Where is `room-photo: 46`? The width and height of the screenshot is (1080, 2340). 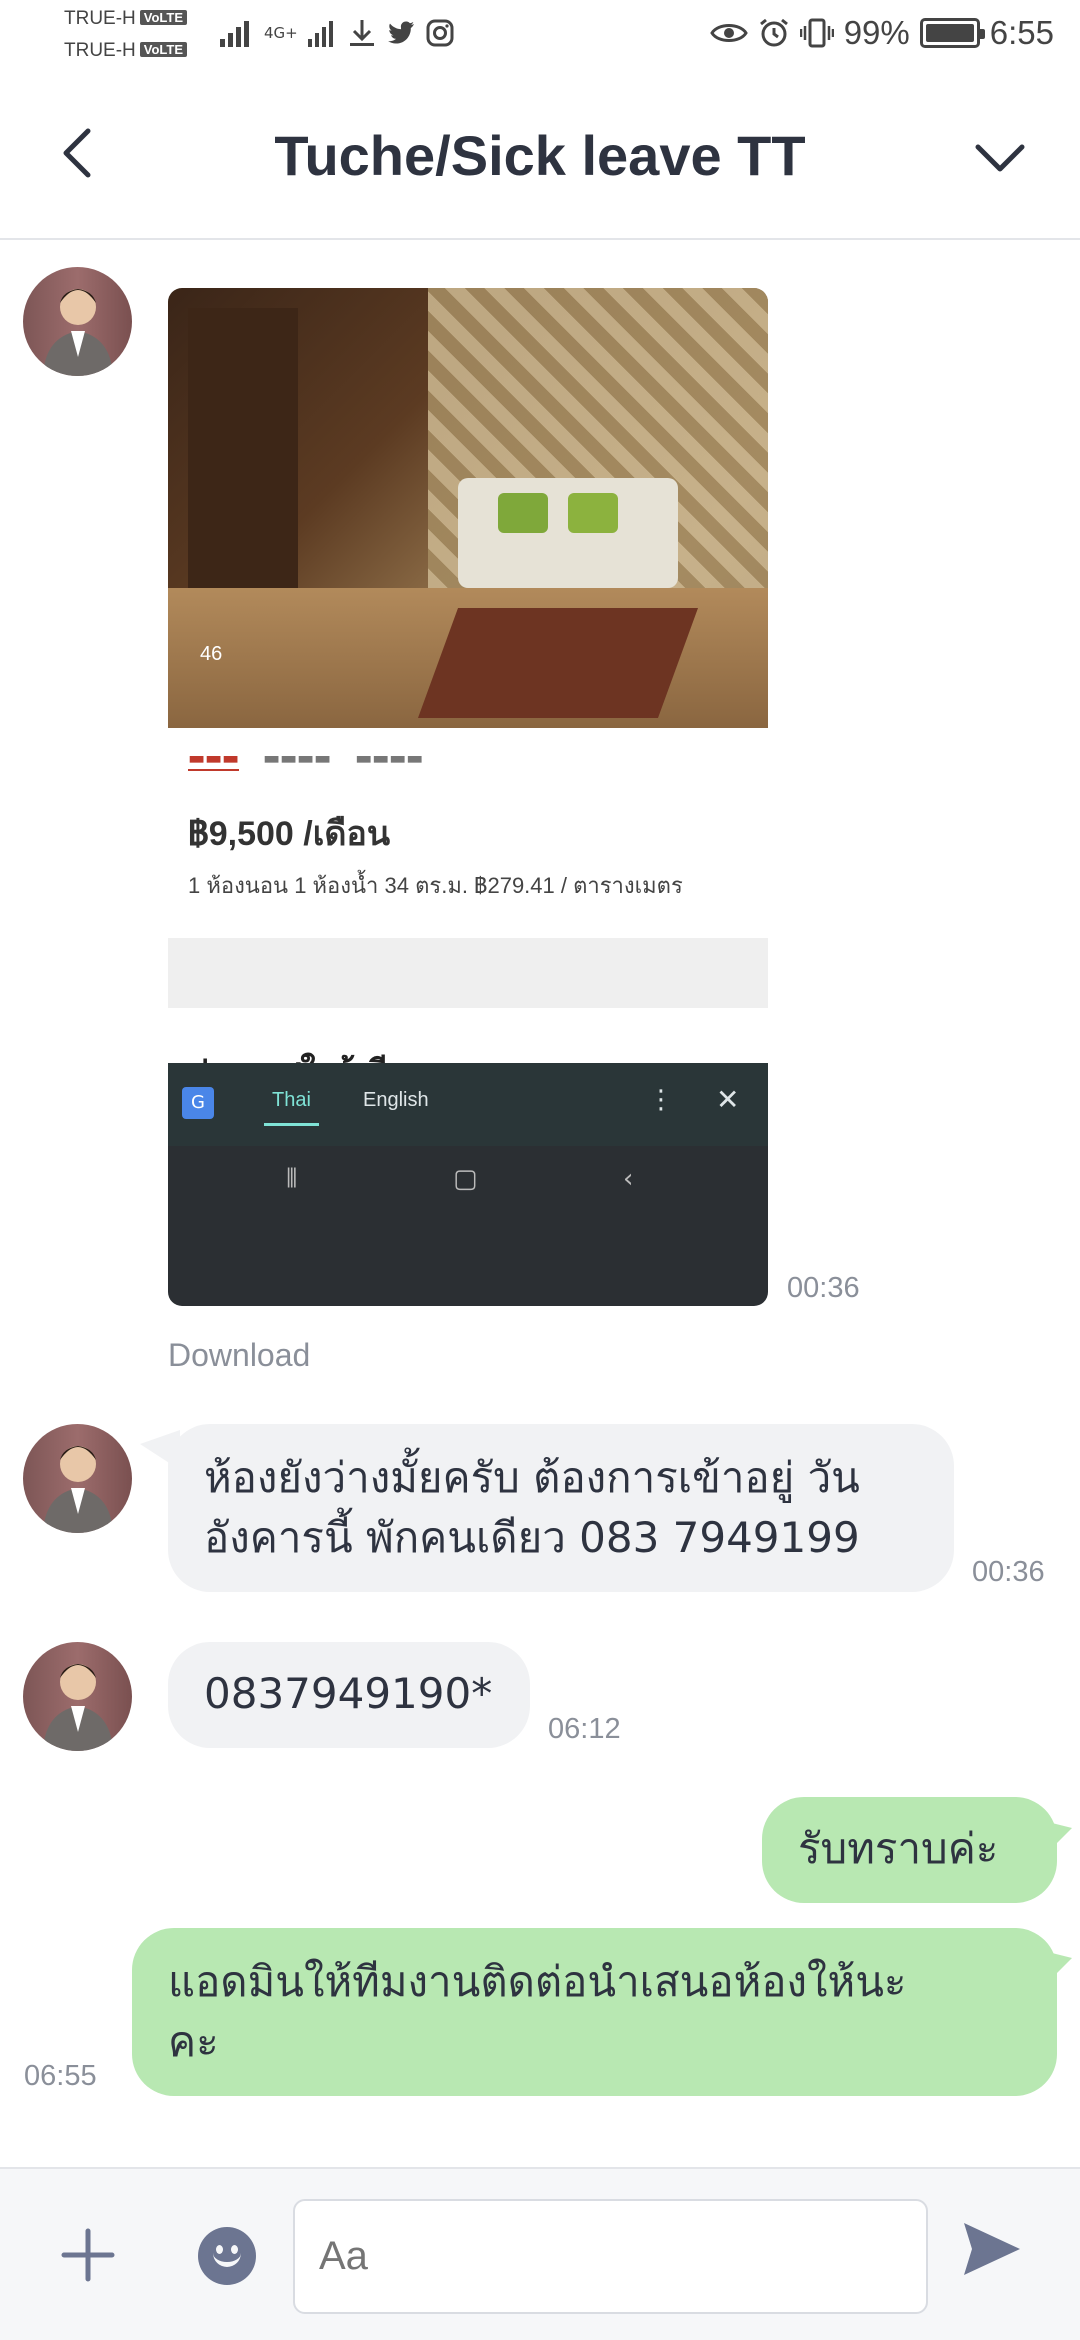 room-photo: 46 is located at coordinates (468, 508).